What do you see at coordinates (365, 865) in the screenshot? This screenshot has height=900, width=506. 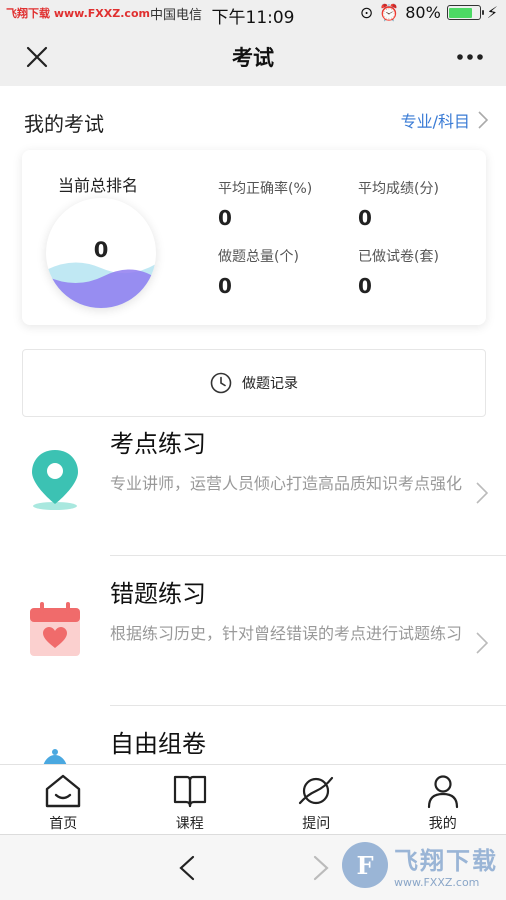 I see `watermark-logo: F` at bounding box center [365, 865].